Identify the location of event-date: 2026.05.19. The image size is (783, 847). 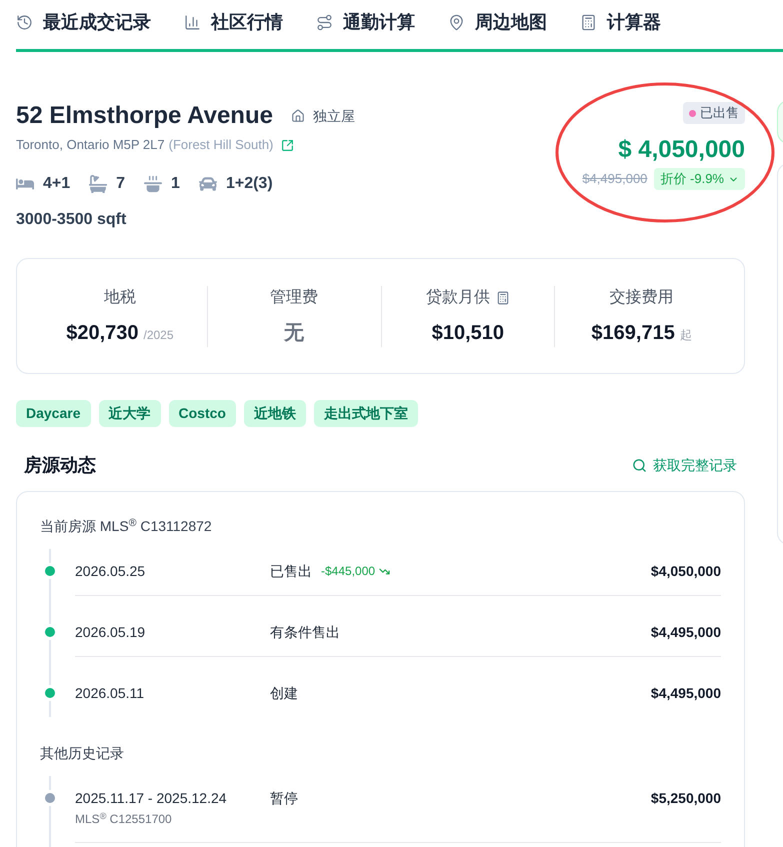
(110, 632).